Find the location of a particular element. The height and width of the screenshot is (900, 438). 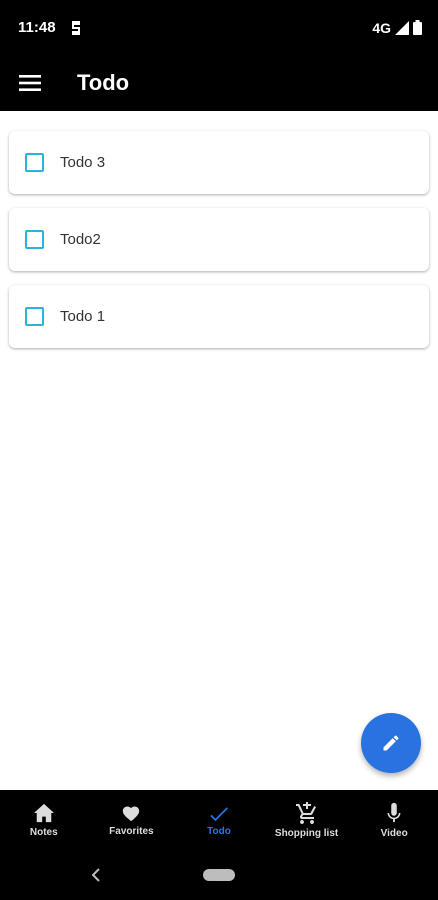

network-type: 4G is located at coordinates (381, 27).